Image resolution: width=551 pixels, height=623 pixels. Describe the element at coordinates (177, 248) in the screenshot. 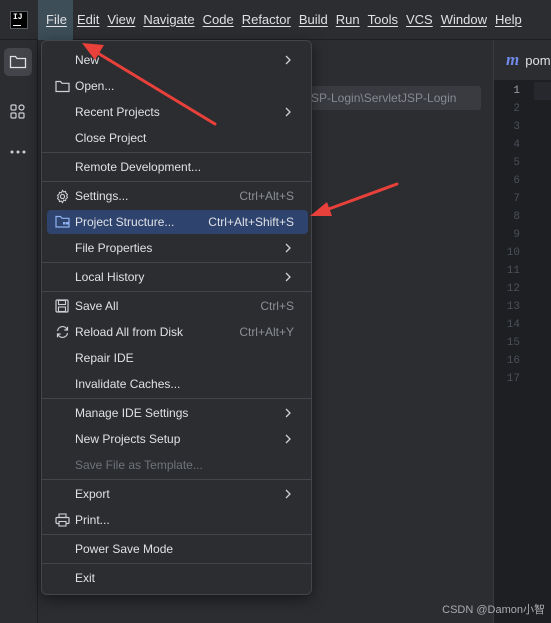

I see `menu-item-file-properties: File Properties` at that location.